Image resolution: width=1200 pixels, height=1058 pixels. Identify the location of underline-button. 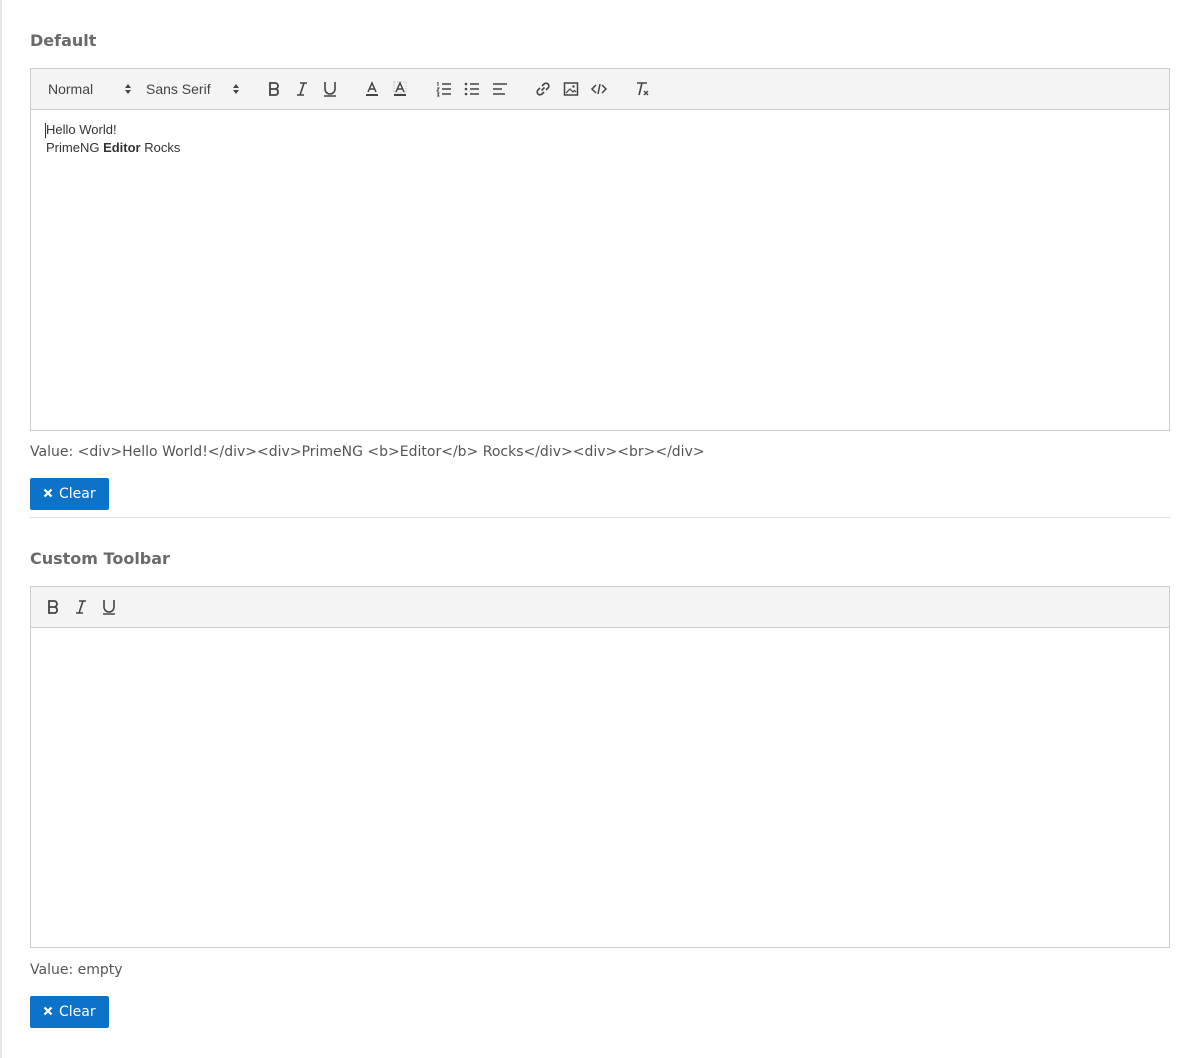
(330, 89).